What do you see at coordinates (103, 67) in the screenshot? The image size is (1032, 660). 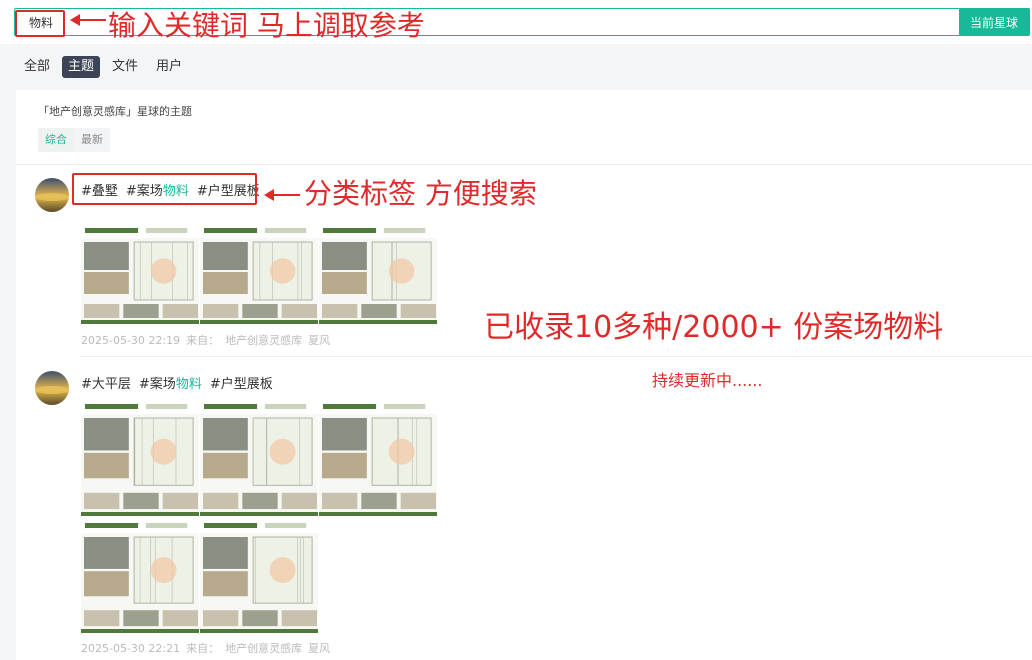 I see `type-tabs: 全部 主题 文件 用户` at bounding box center [103, 67].